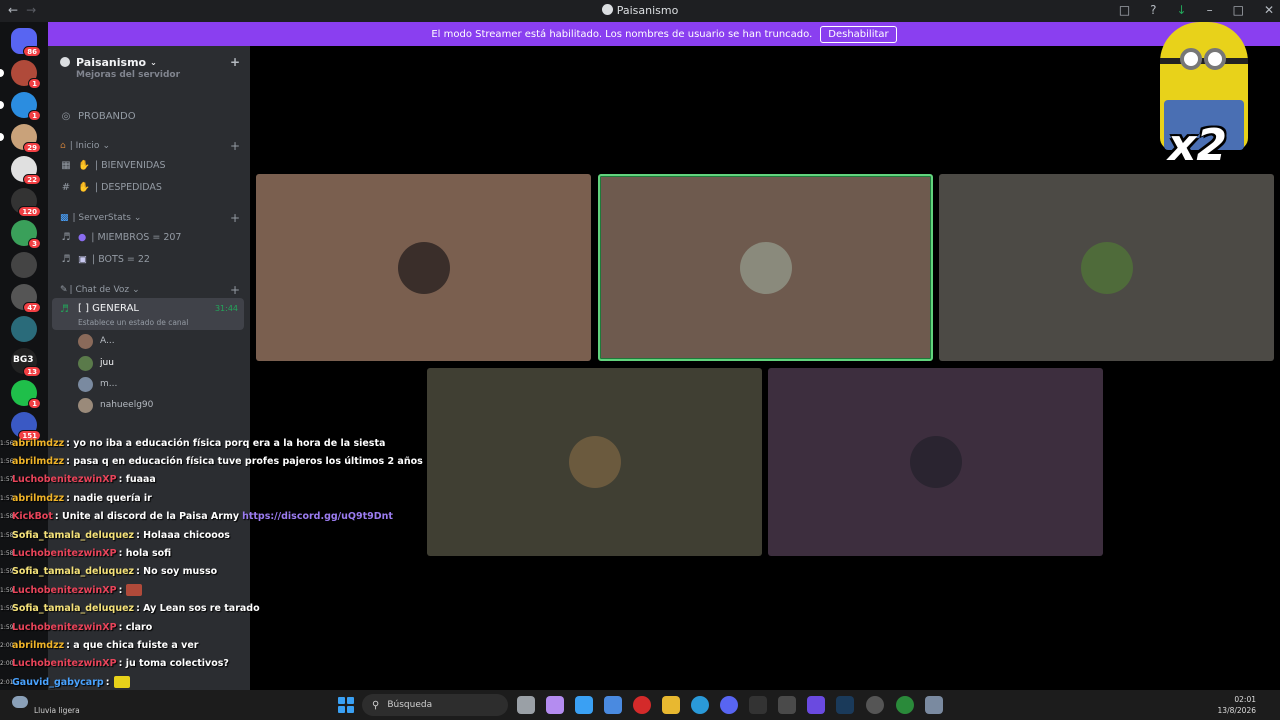  What do you see at coordinates (235, 62) in the screenshot?
I see `invite-people-icon: +` at bounding box center [235, 62].